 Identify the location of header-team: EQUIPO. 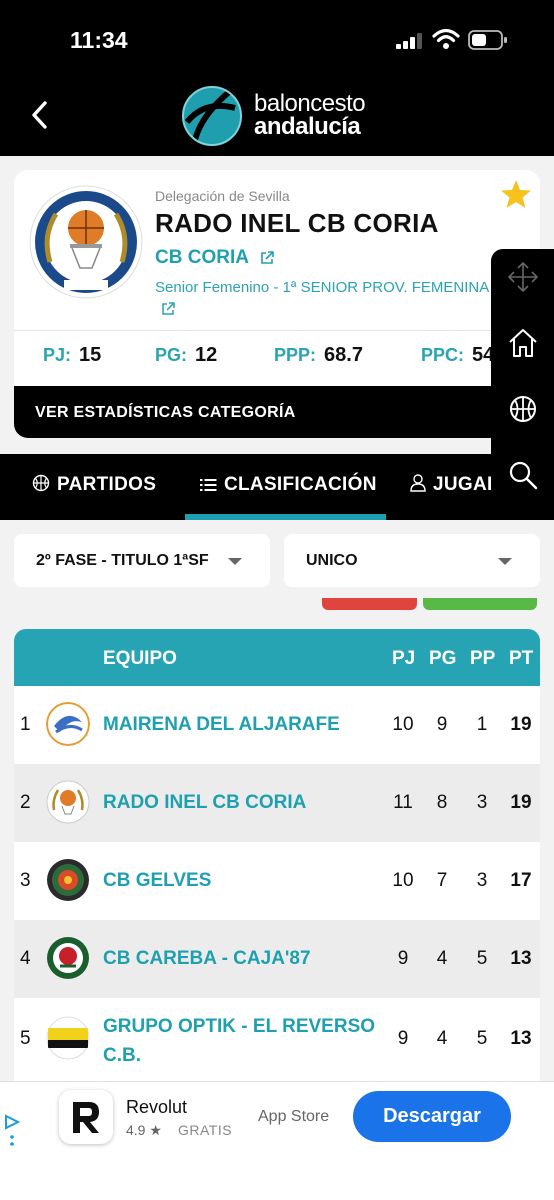
(140, 658).